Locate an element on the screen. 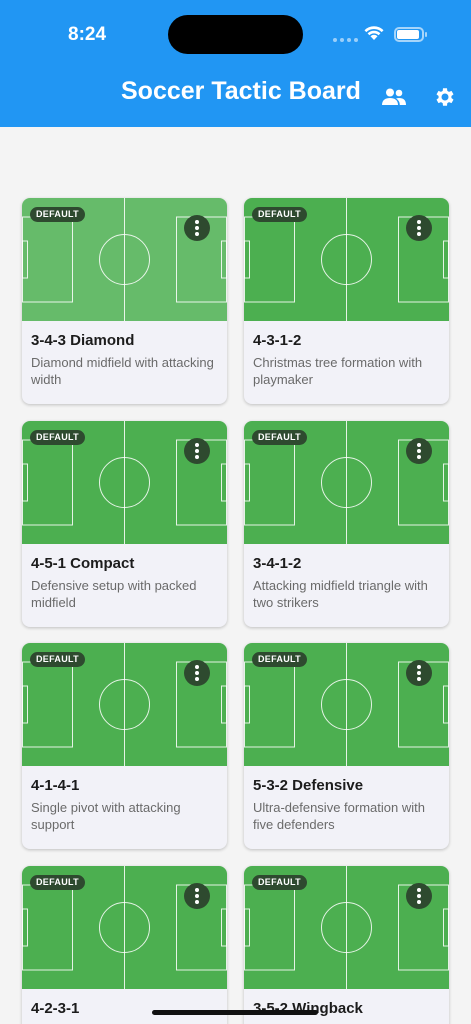 This screenshot has width=471, height=1024. people-icon is located at coordinates (394, 96).